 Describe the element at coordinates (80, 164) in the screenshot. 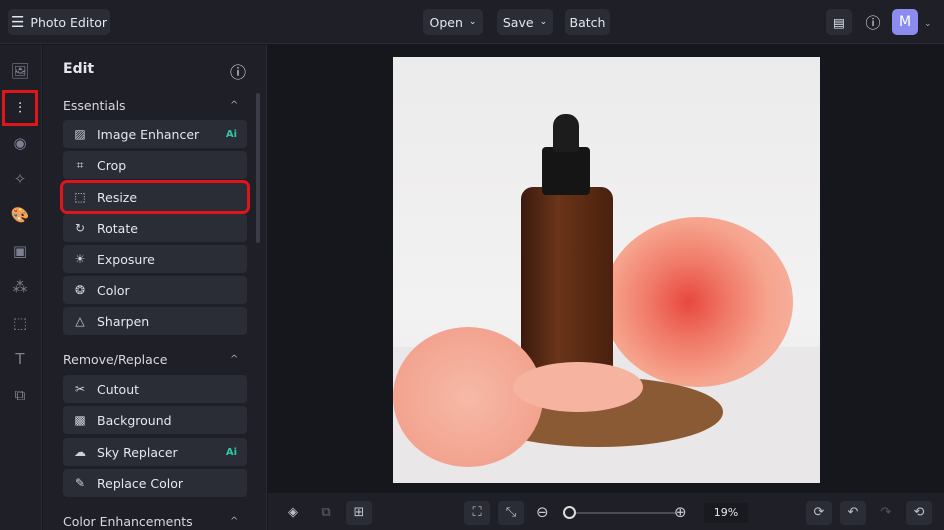

I see `crop-icon: ⌗` at that location.